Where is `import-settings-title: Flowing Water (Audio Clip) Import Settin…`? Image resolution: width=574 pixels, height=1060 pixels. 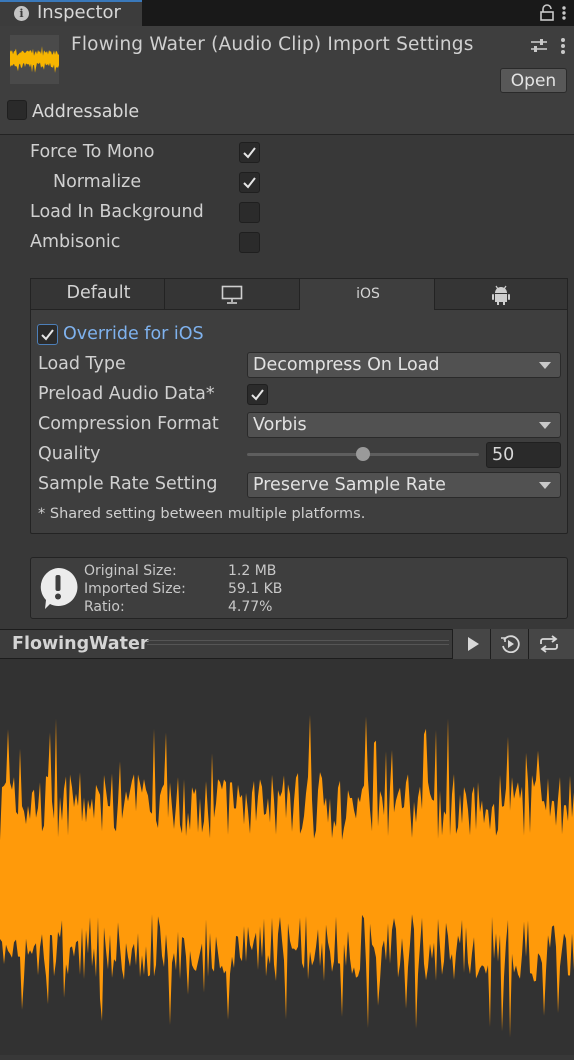 import-settings-title: Flowing Water (Audio Clip) Import Settin… is located at coordinates (272, 44).